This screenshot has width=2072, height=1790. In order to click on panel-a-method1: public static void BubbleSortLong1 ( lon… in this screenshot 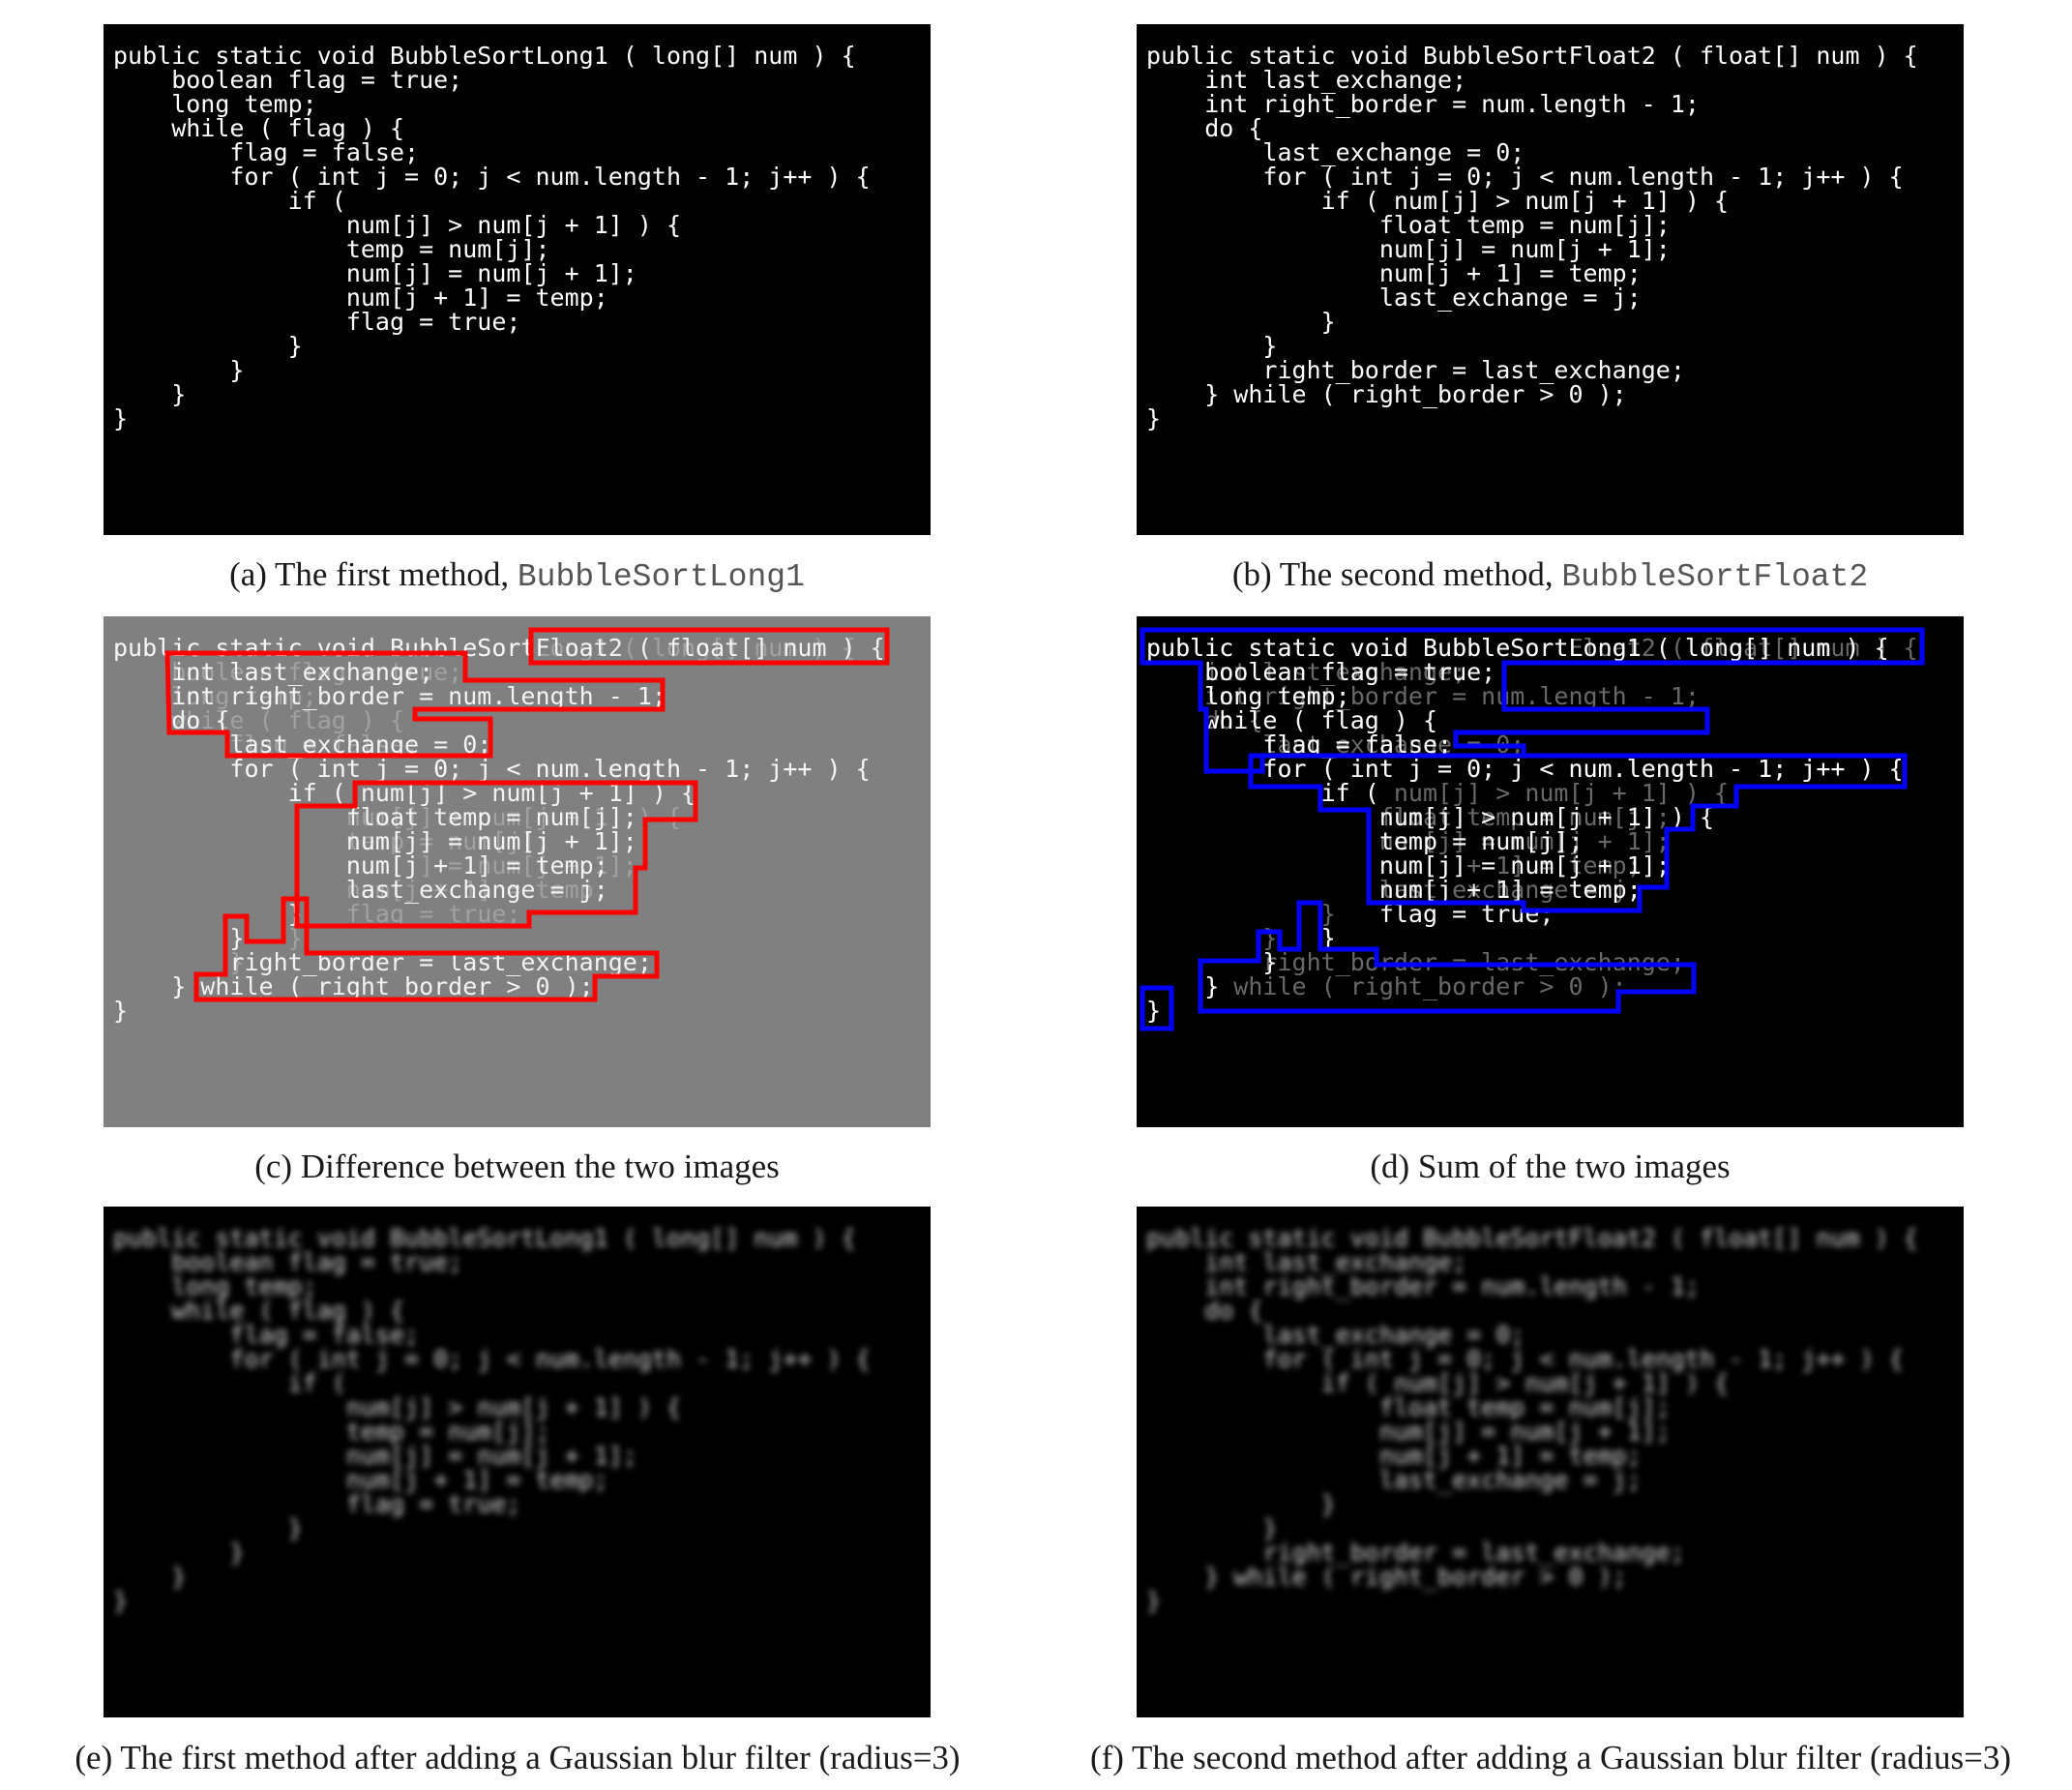, I will do `click(517, 280)`.